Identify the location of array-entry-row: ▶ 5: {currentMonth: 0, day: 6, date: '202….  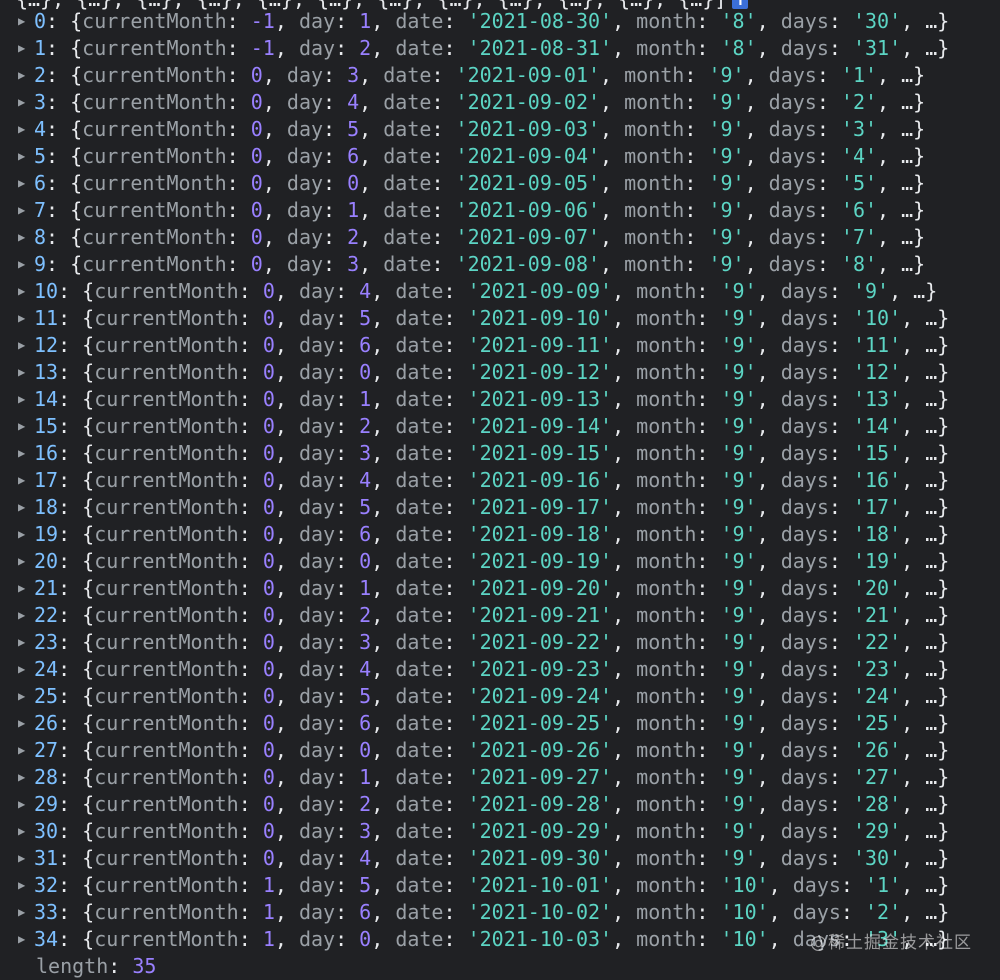
(500, 156).